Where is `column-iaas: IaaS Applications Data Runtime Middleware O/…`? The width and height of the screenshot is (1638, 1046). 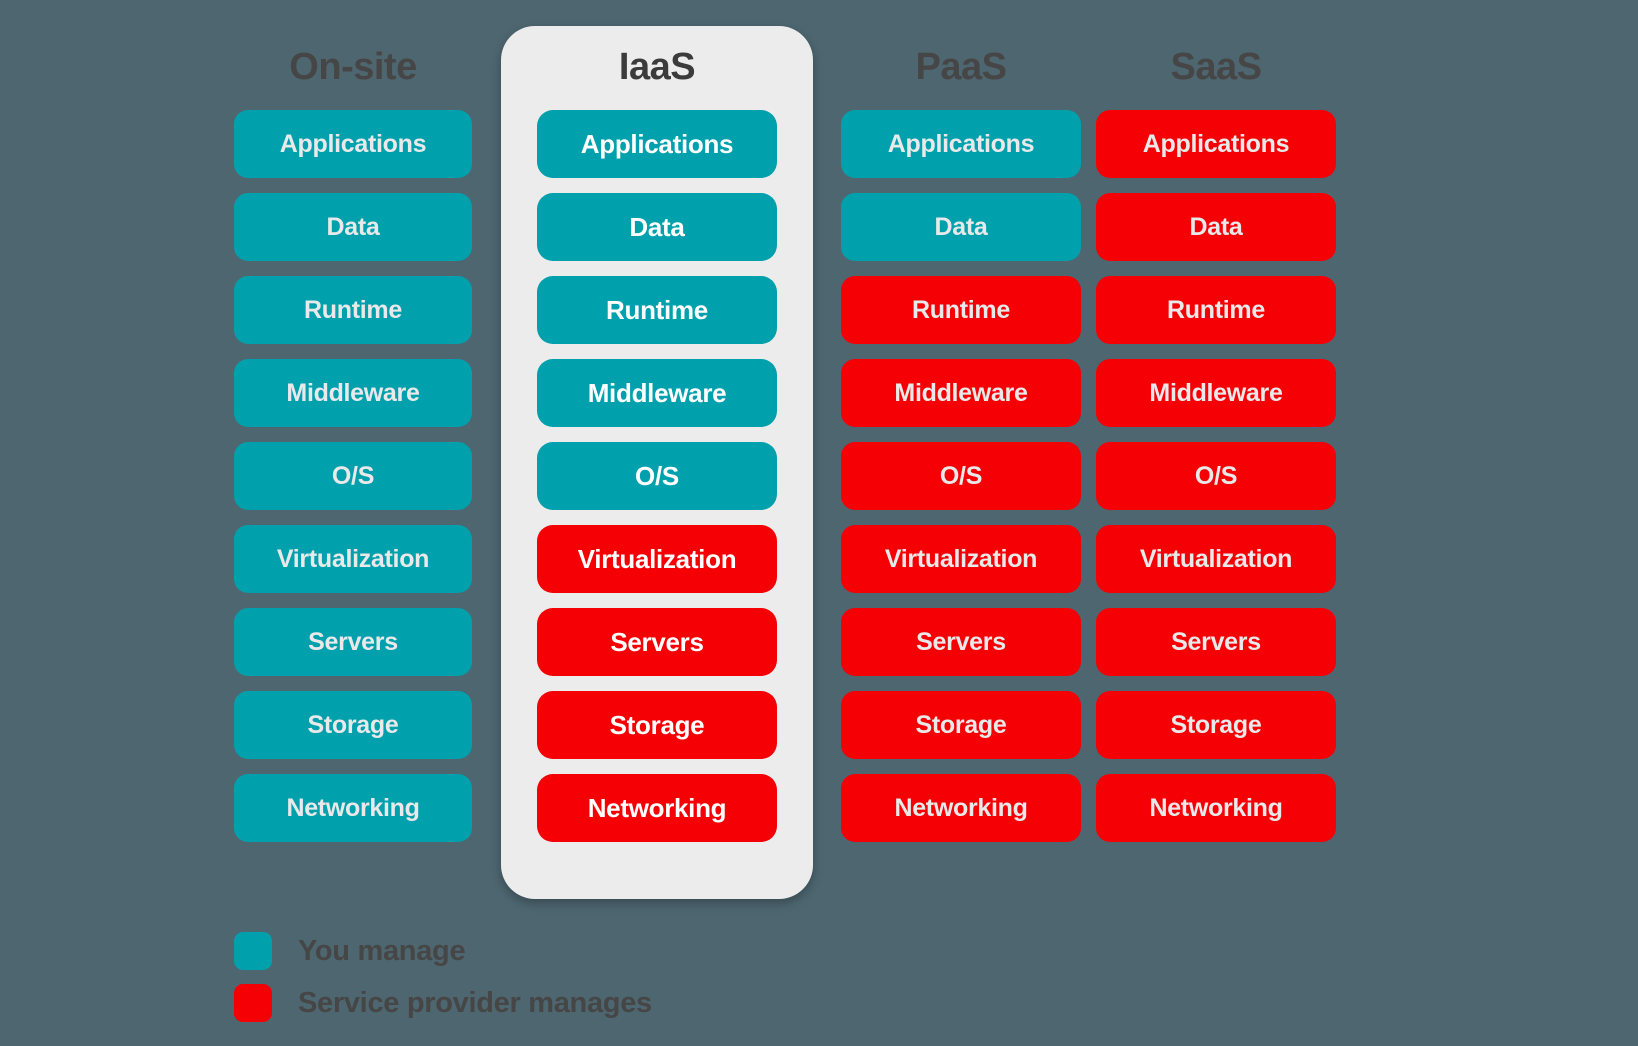
column-iaas: IaaS Applications Data Runtime Middleware O/… is located at coordinates (657, 439).